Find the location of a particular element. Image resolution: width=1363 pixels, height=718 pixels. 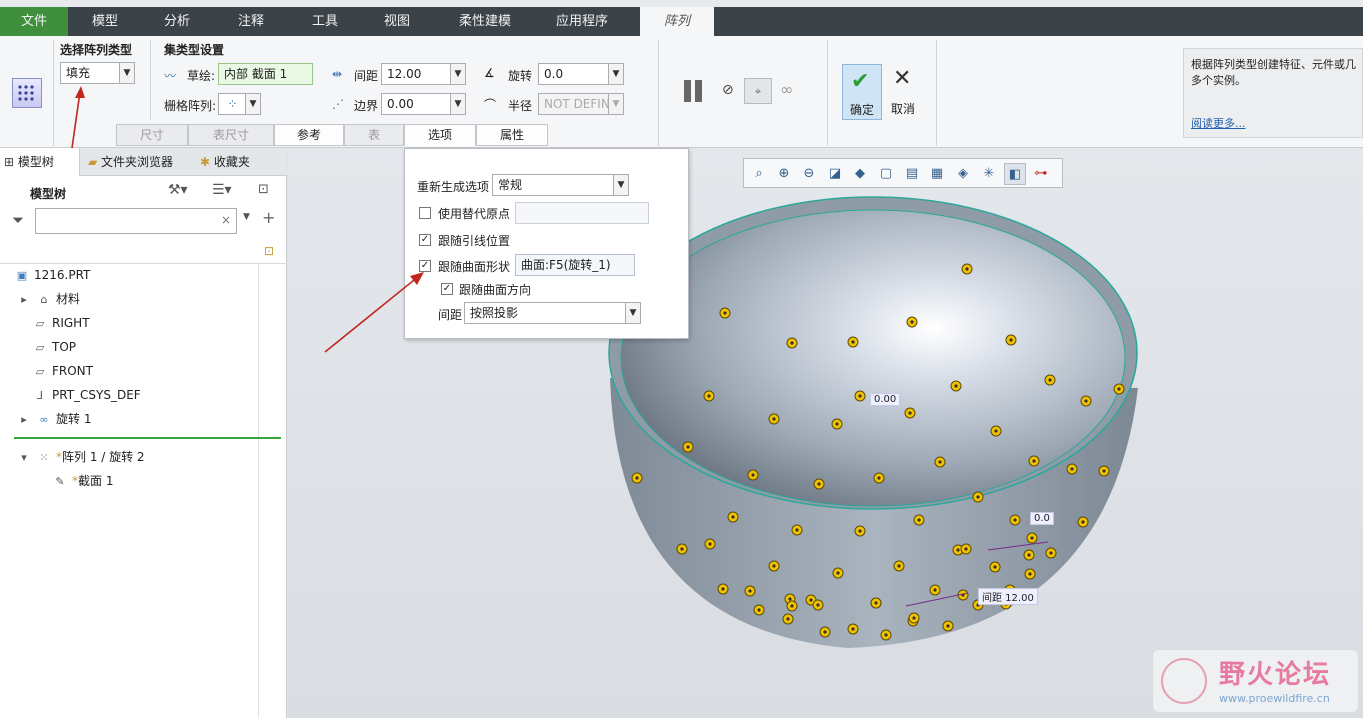

help-text: 根据阵列类型创建特征、元件或几多个实例。 is located at coordinates (1273, 72).